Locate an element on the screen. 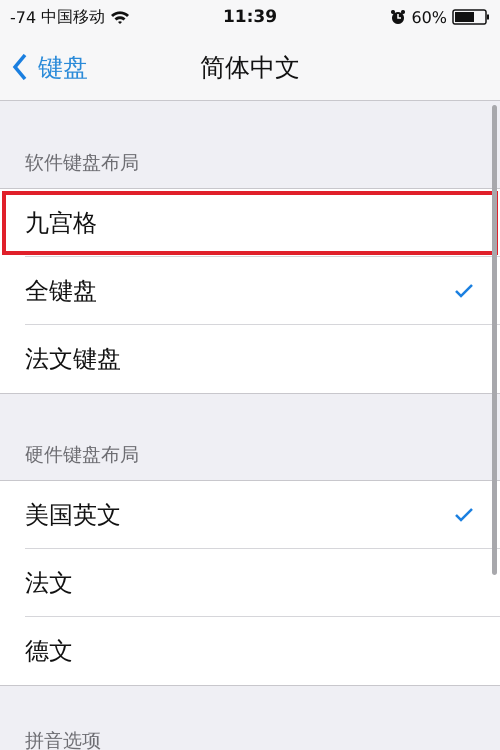 This screenshot has width=500, height=750. battery-icon is located at coordinates (471, 17).